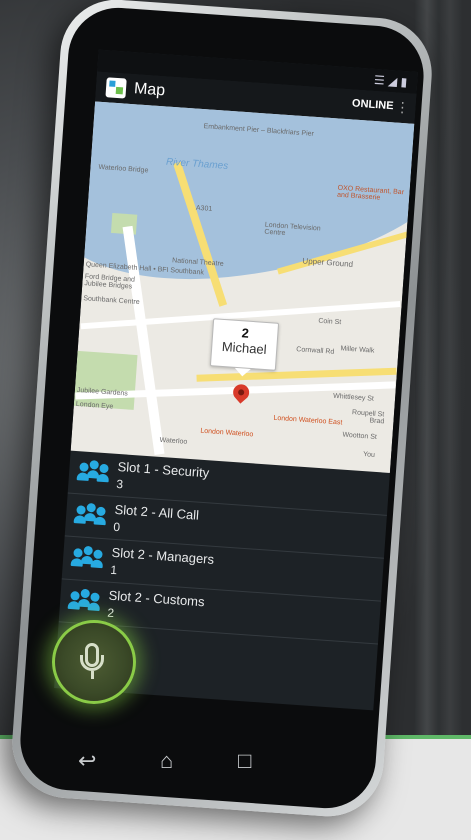 Image resolution: width=471 pixels, height=840 pixels. What do you see at coordinates (402, 107) in the screenshot?
I see `overflow-menu-icon: ⋮` at bounding box center [402, 107].